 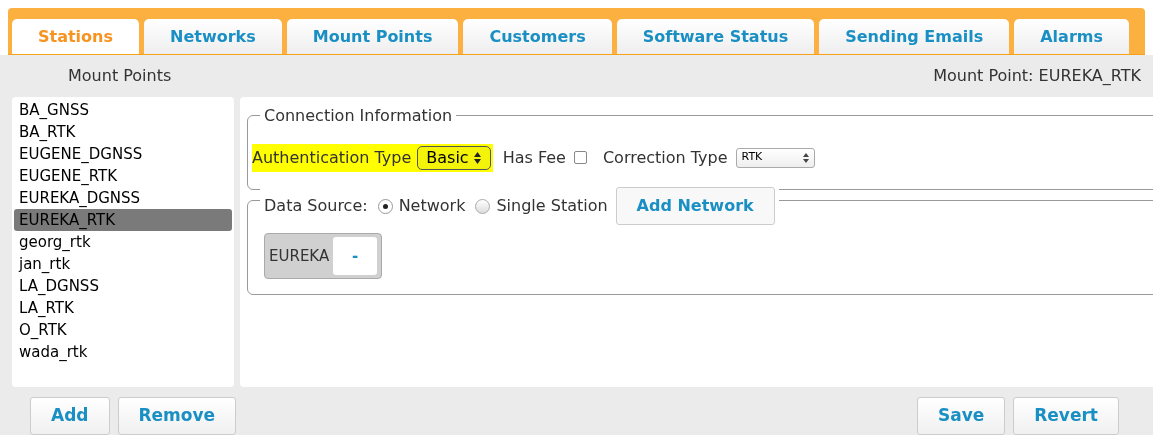 What do you see at coordinates (715, 36) in the screenshot?
I see `tab: Software Status` at bounding box center [715, 36].